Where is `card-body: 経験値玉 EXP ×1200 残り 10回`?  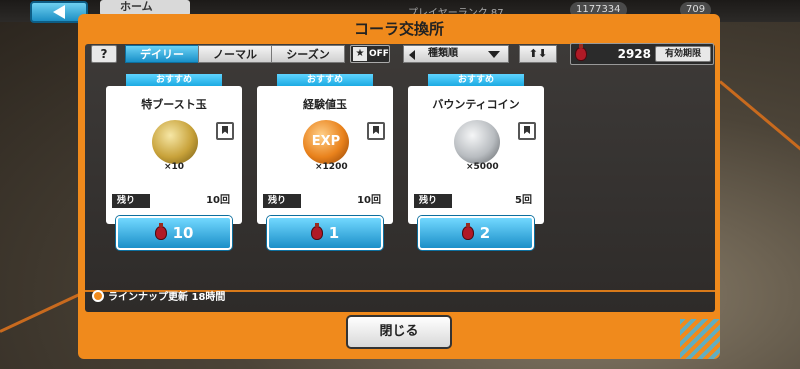
card-body: 経験値玉 EXP ×1200 残り 10回 is located at coordinates (325, 155).